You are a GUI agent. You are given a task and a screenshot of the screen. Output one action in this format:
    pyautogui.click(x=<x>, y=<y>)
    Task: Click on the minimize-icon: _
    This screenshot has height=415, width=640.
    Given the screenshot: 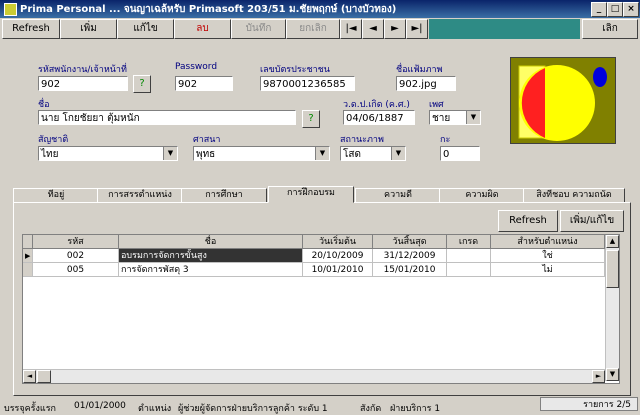 What is the action you would take?
    pyautogui.click(x=599, y=9)
    